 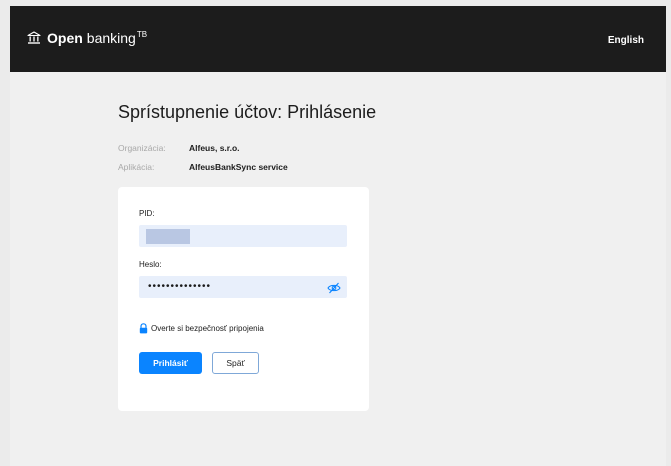 What do you see at coordinates (626, 40) in the screenshot?
I see `language-switch-link: English` at bounding box center [626, 40].